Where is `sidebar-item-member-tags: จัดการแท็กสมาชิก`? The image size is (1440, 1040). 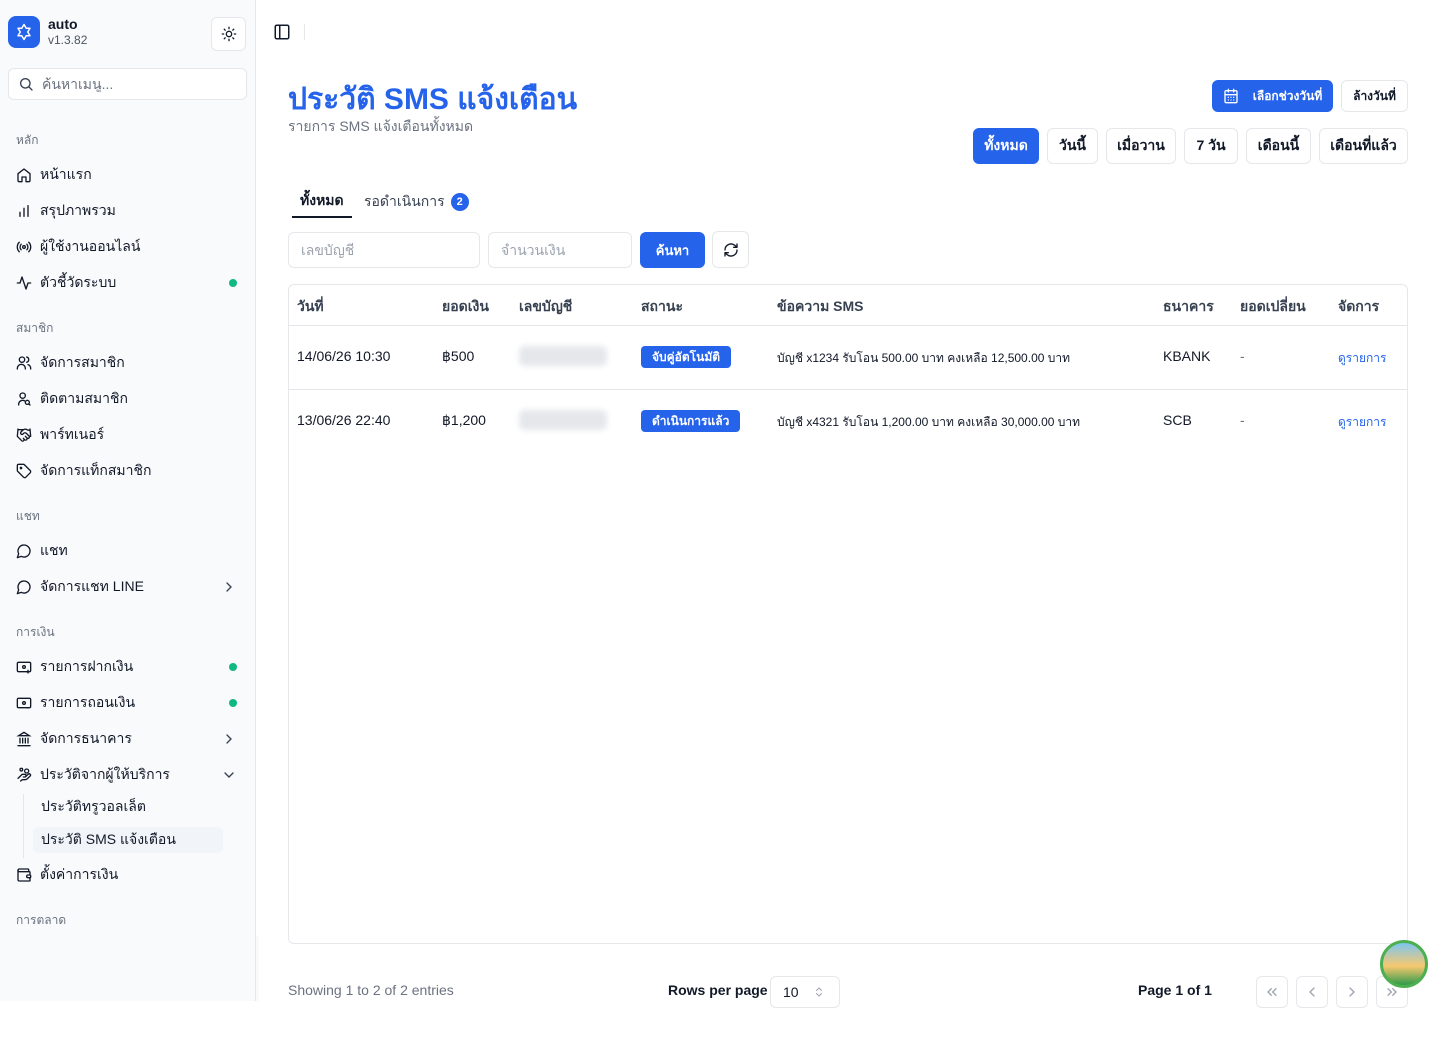 sidebar-item-member-tags: จัดการแท็กสมาชิก is located at coordinates (127, 471).